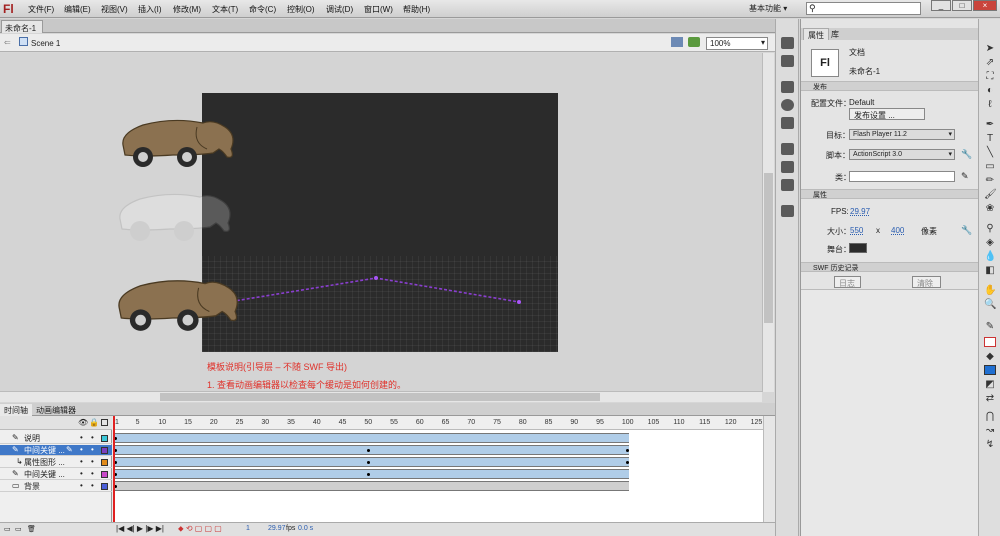 The height and width of the screenshot is (536, 1000). What do you see at coordinates (860, 211) in the screenshot?
I see `fps-input: 29.97` at bounding box center [860, 211].